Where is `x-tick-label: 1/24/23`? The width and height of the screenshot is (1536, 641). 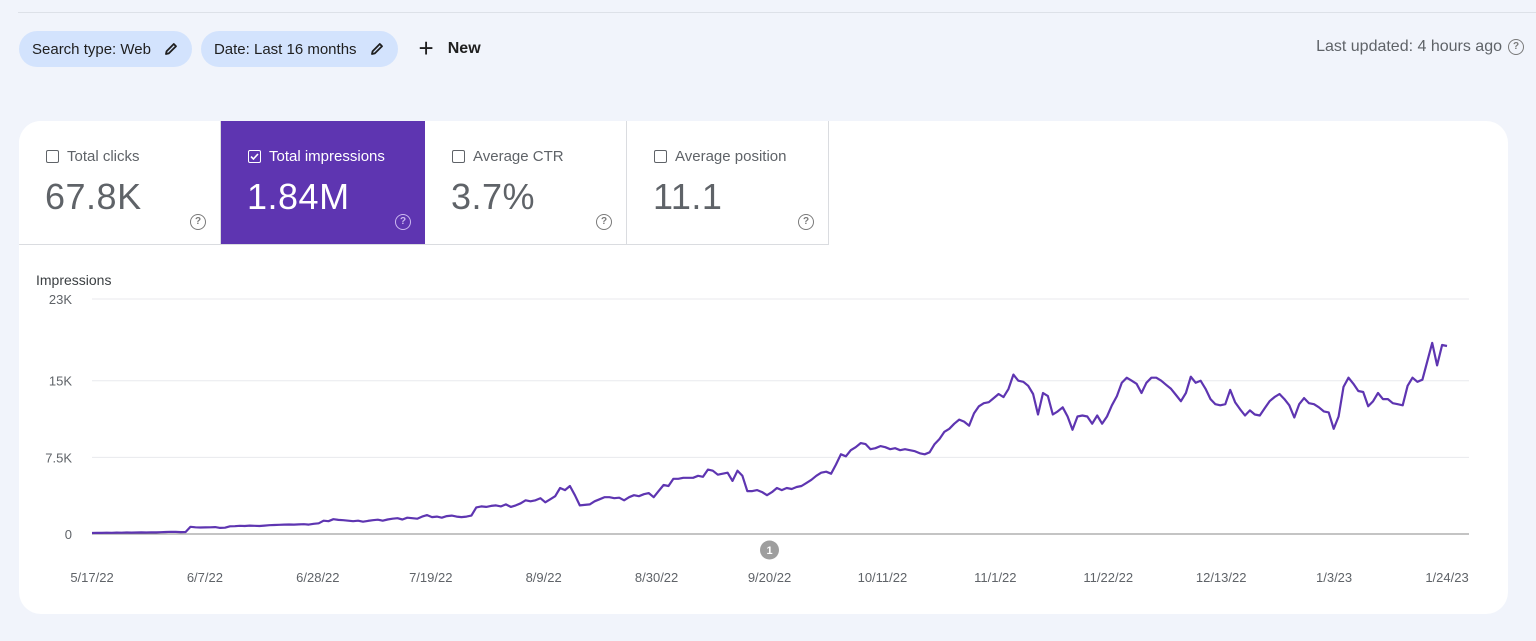 x-tick-label: 1/24/23 is located at coordinates (1446, 577).